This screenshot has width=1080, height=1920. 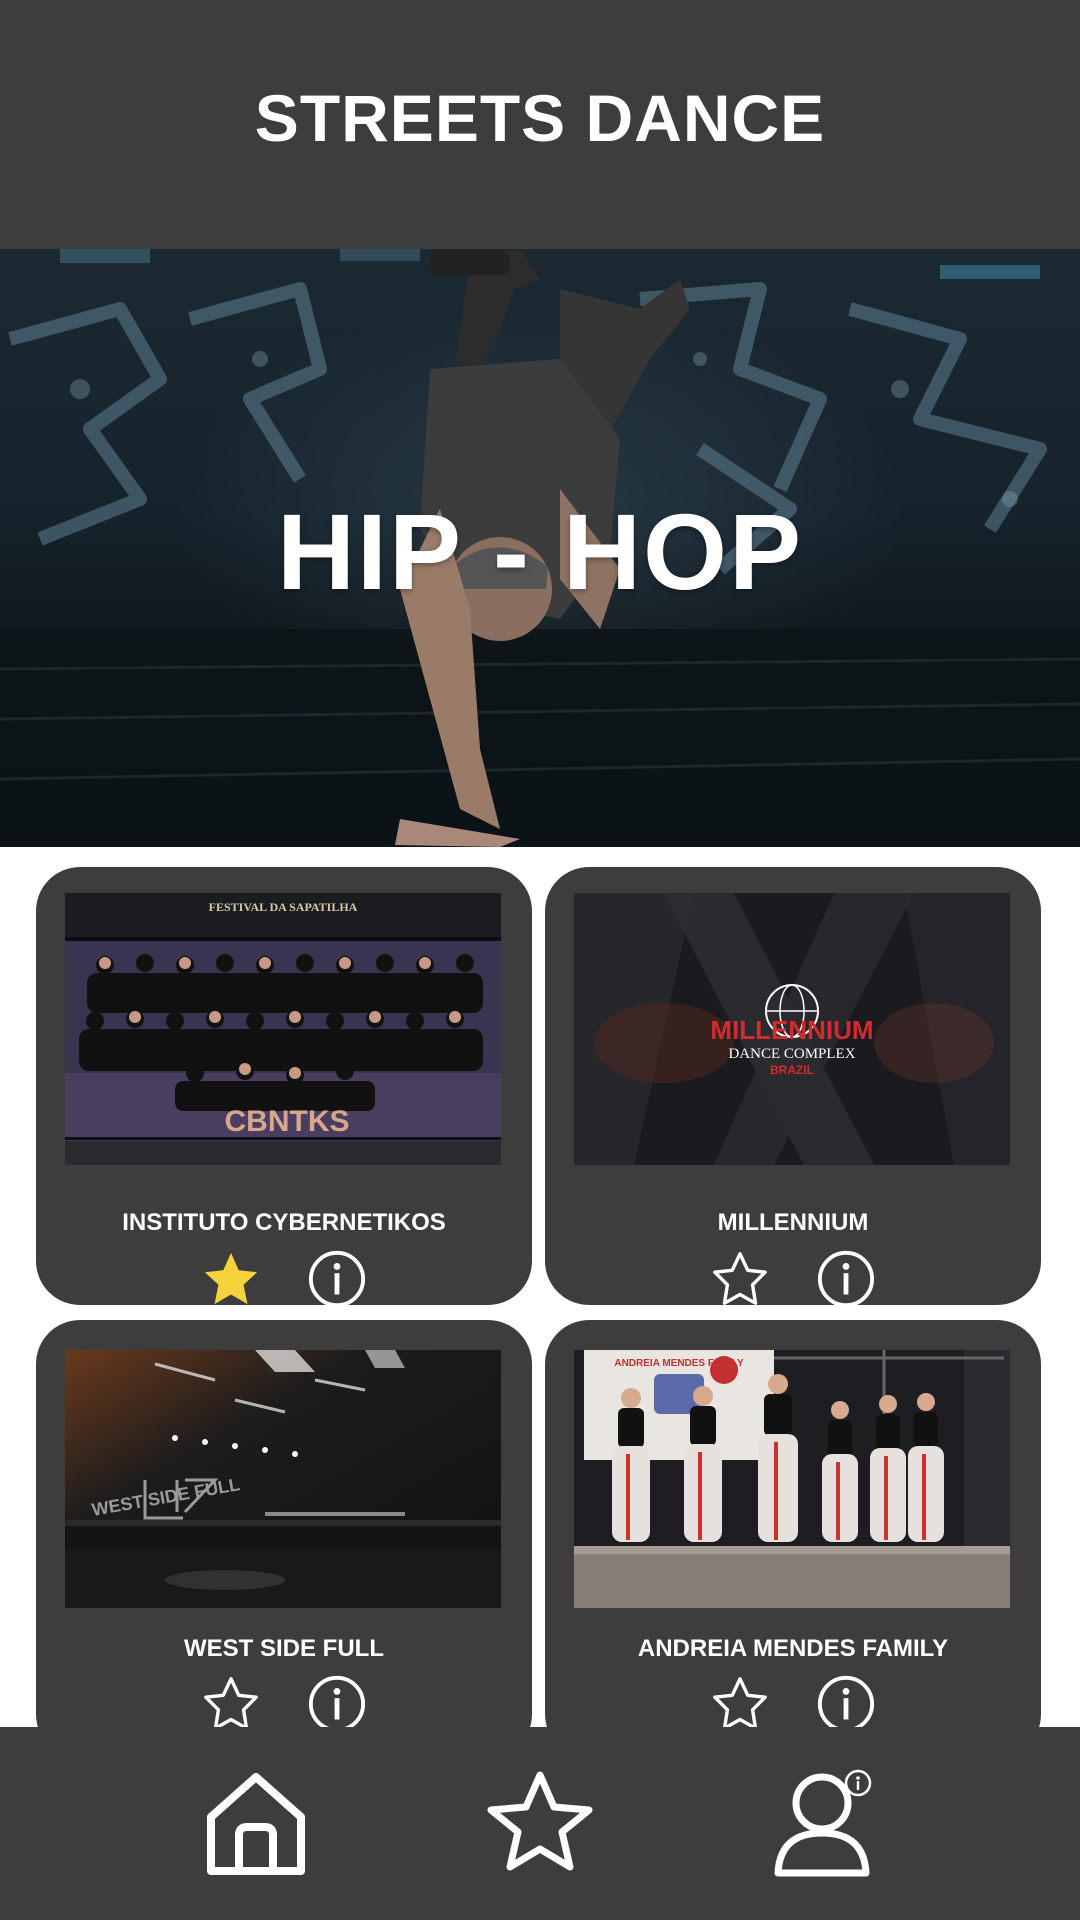 I want to click on home-icon, so click(x=256, y=1824).